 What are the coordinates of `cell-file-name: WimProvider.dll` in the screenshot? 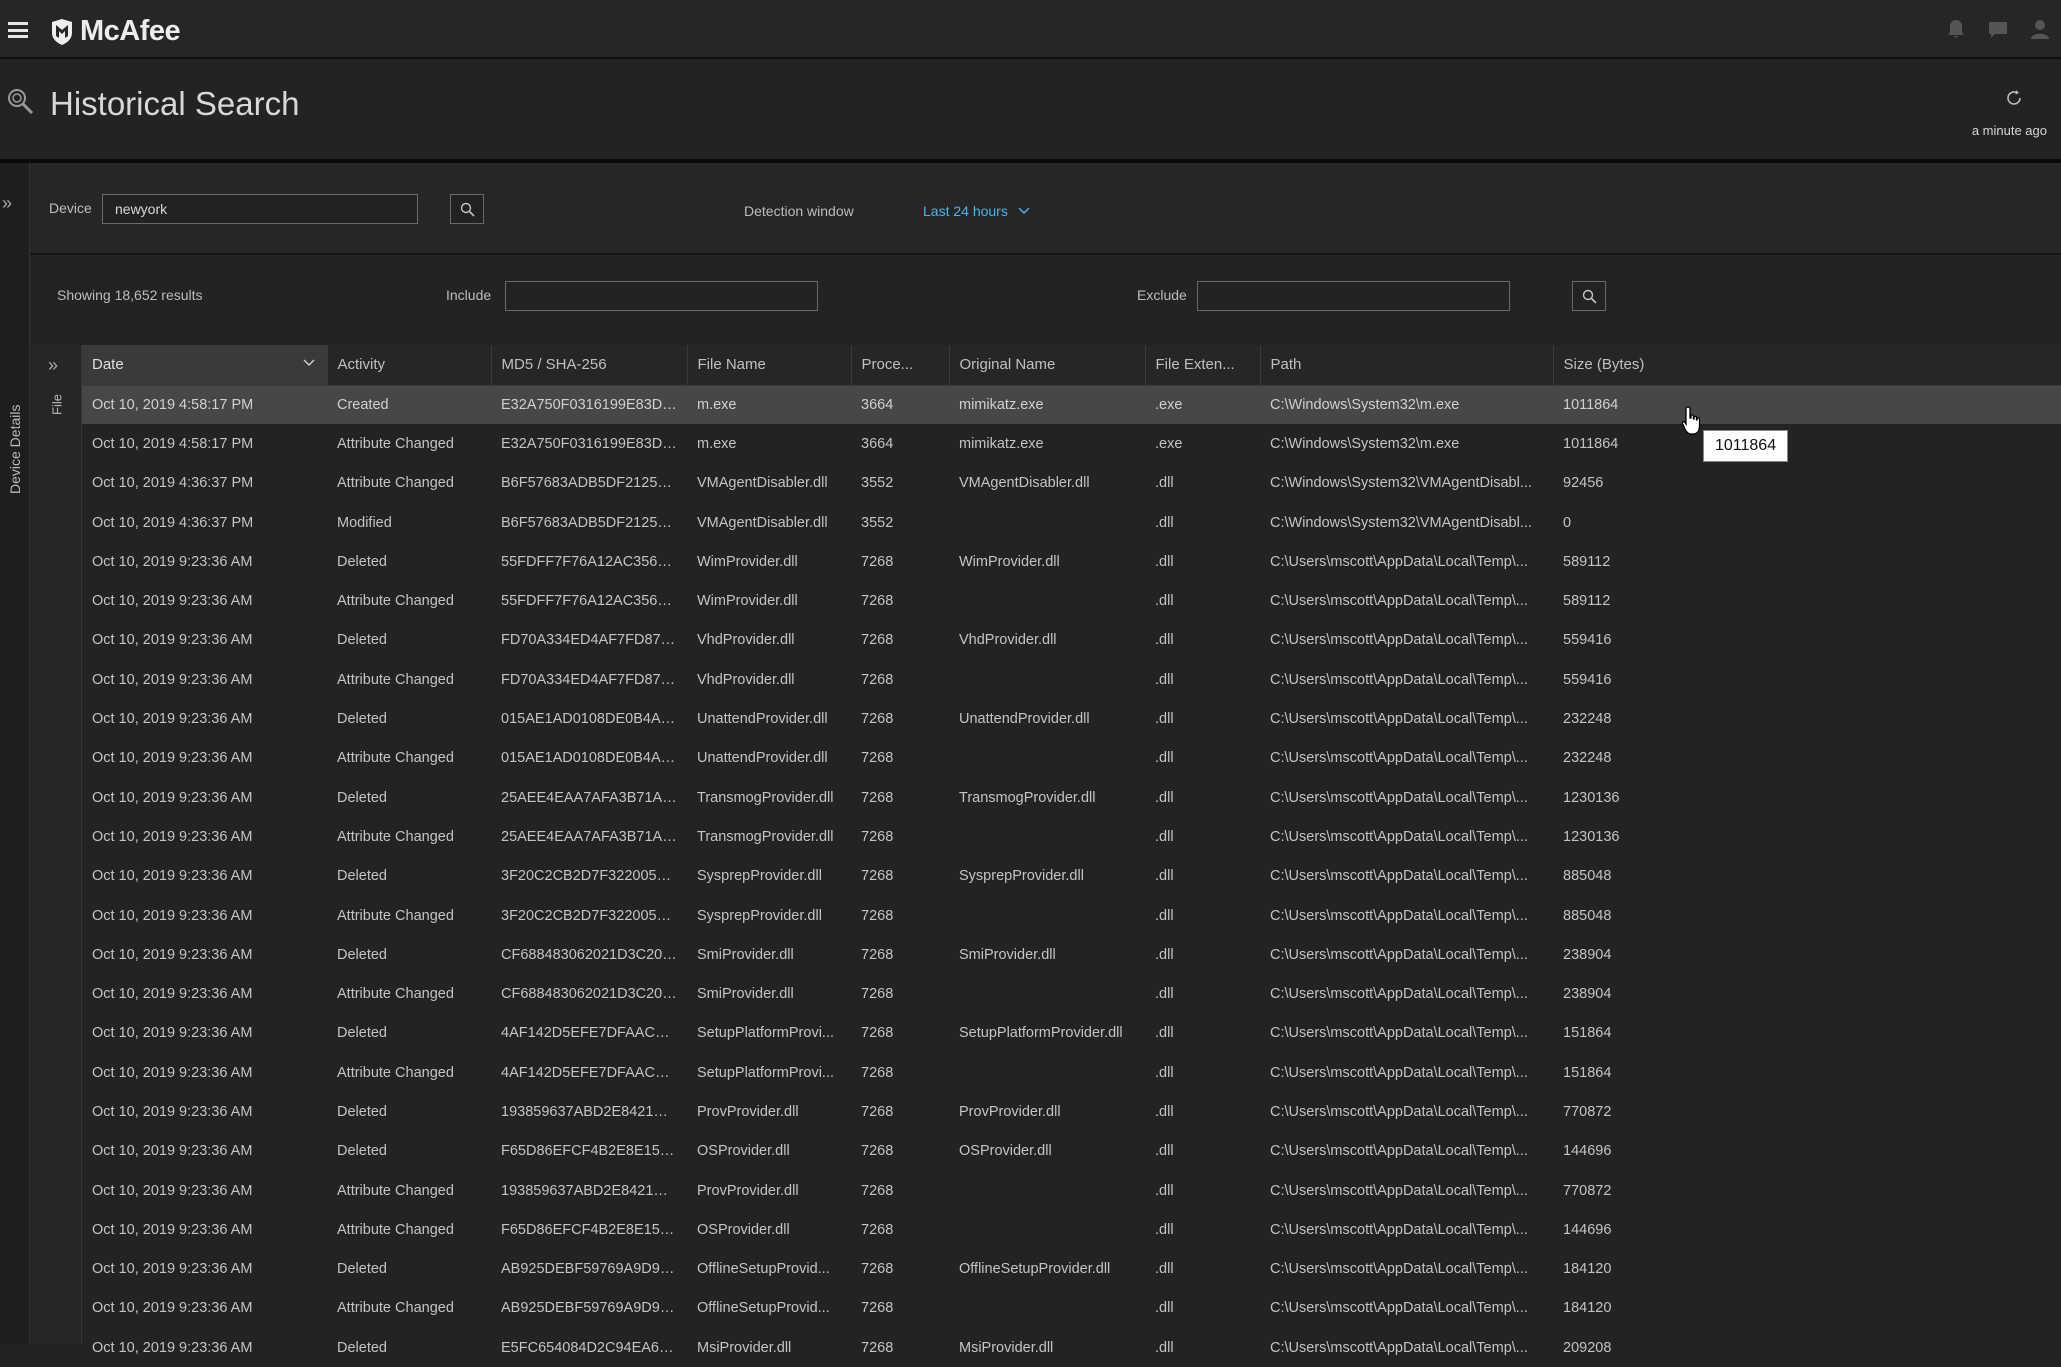 It's located at (747, 561).